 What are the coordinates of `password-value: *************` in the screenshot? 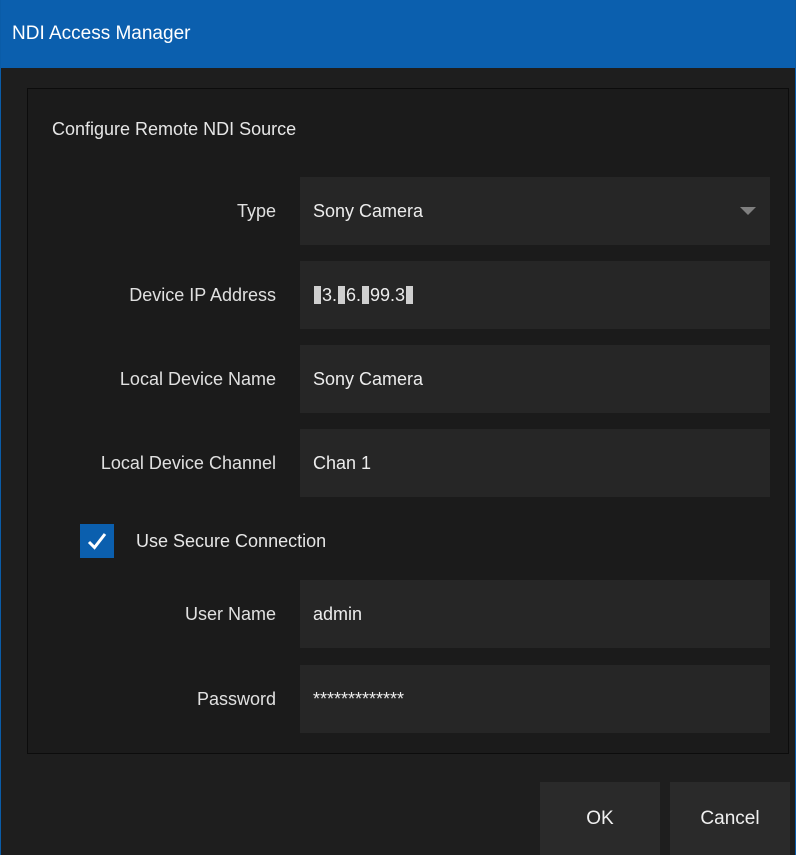 It's located at (359, 698).